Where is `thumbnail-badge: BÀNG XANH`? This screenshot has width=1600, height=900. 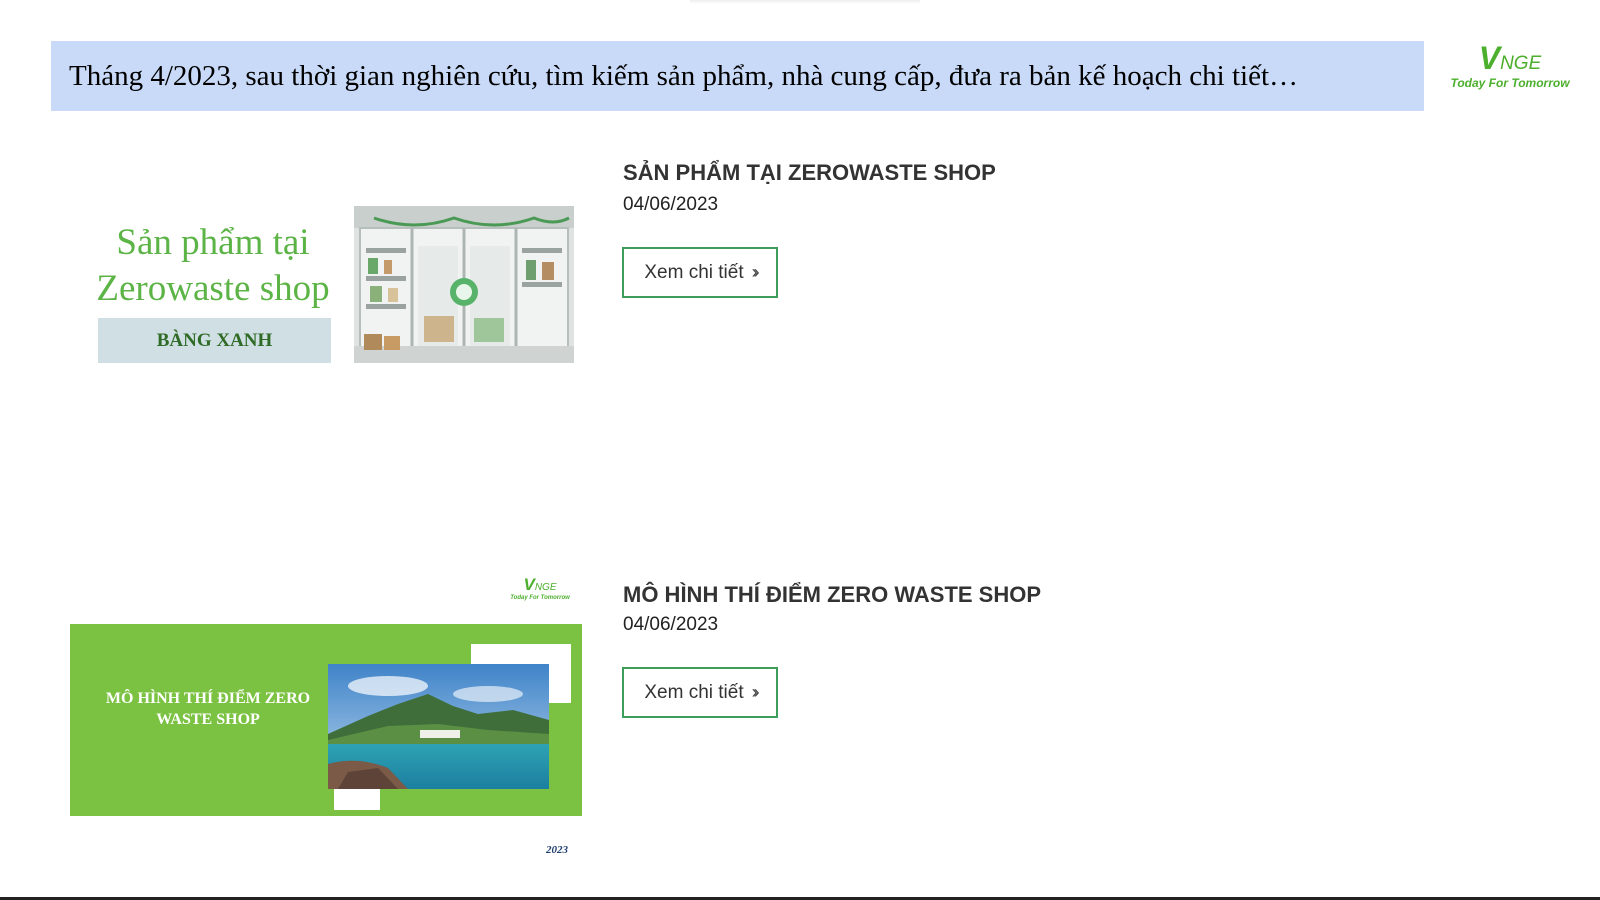 thumbnail-badge: BÀNG XANH is located at coordinates (214, 340).